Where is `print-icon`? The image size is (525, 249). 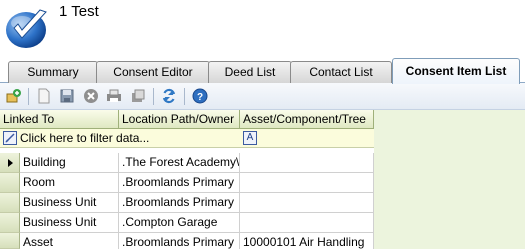 print-icon is located at coordinates (114, 96).